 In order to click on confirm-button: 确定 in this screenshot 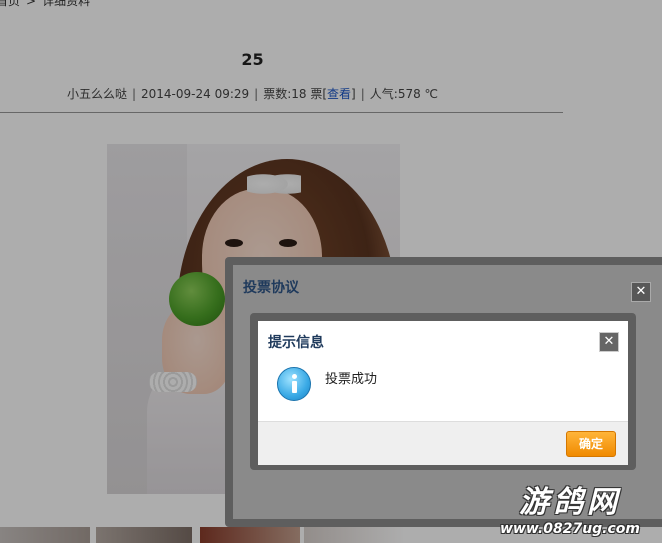, I will do `click(591, 444)`.